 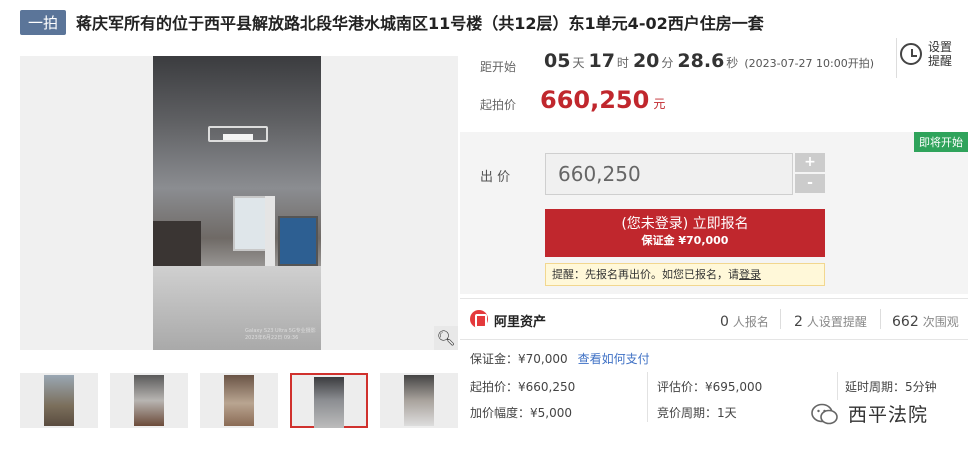 What do you see at coordinates (810, 183) in the screenshot?
I see `decrease-bid-button: -` at bounding box center [810, 183].